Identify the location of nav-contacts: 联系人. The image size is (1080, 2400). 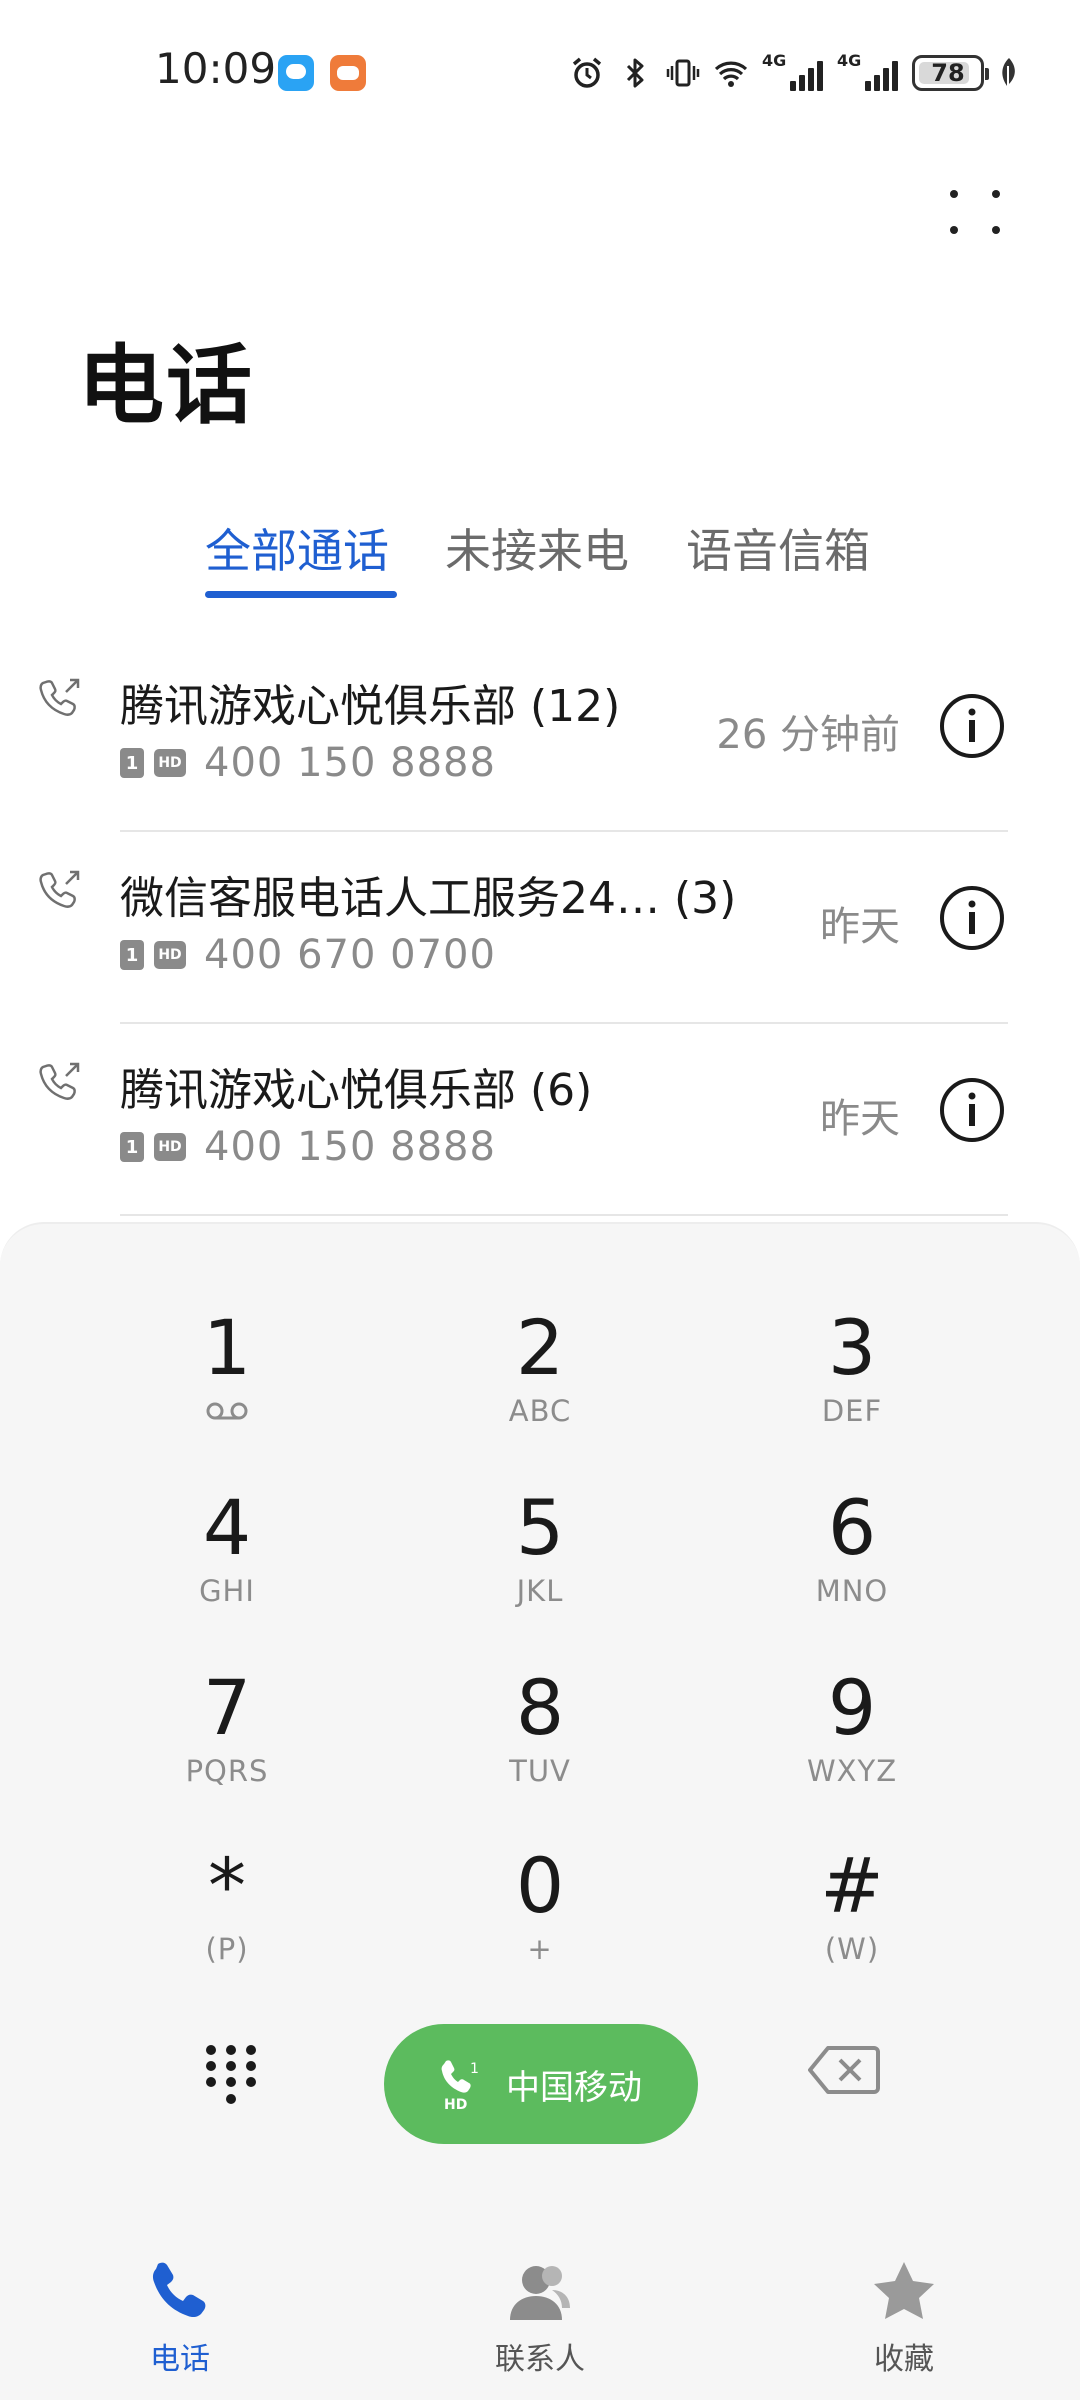
(540, 2318).